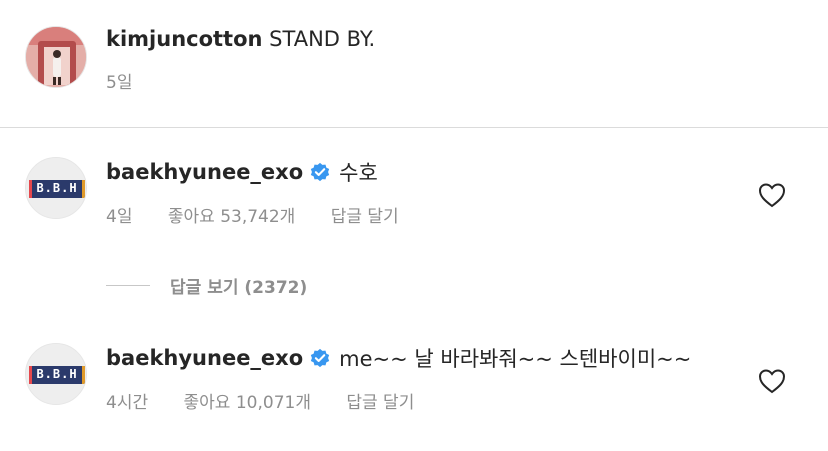  I want to click on view-replies-button: 답글 보기 (2372), so click(207, 285).